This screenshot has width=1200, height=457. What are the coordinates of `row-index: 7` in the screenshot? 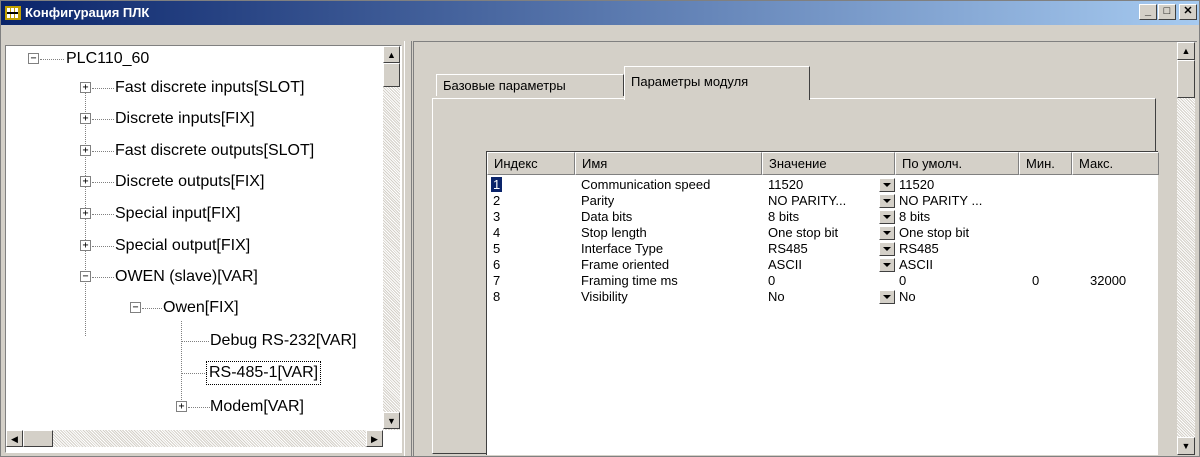 It's located at (497, 280).